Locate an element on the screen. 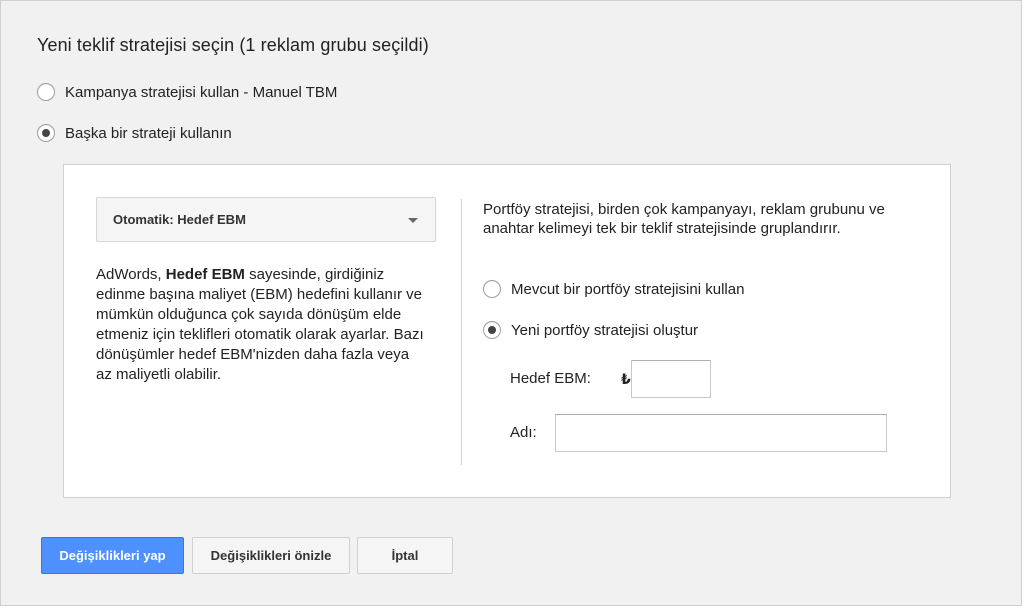 Image resolution: width=1024 pixels, height=608 pixels. radio-existing-portfolio: Mevcut bir portföy stratejisini kullan is located at coordinates (613, 289).